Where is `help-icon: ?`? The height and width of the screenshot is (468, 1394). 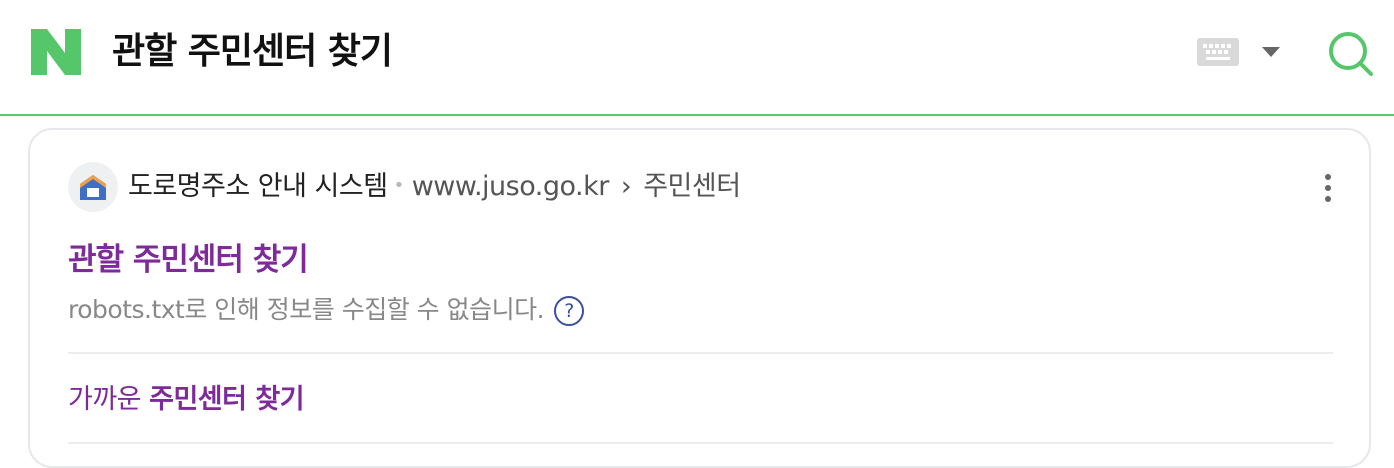
help-icon: ? is located at coordinates (569, 311).